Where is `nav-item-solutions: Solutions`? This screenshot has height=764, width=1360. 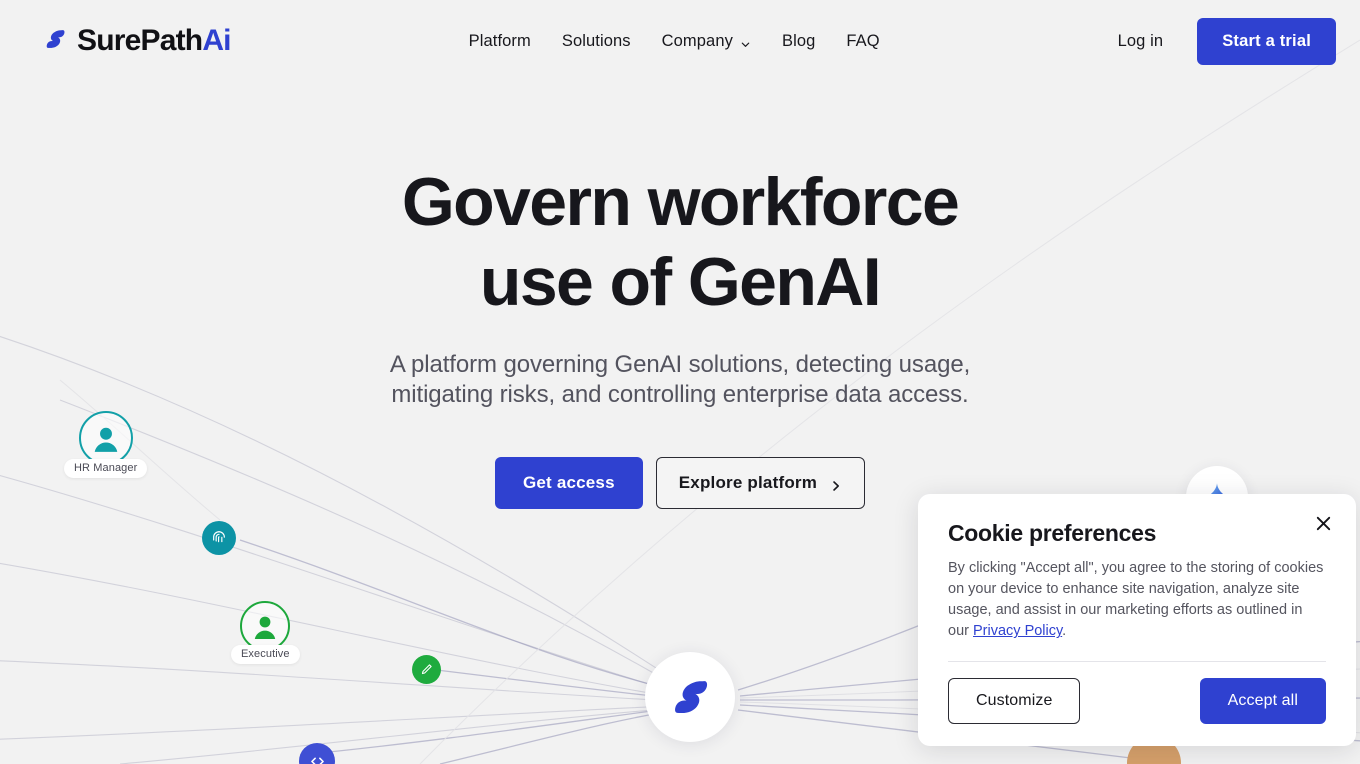 nav-item-solutions: Solutions is located at coordinates (596, 41).